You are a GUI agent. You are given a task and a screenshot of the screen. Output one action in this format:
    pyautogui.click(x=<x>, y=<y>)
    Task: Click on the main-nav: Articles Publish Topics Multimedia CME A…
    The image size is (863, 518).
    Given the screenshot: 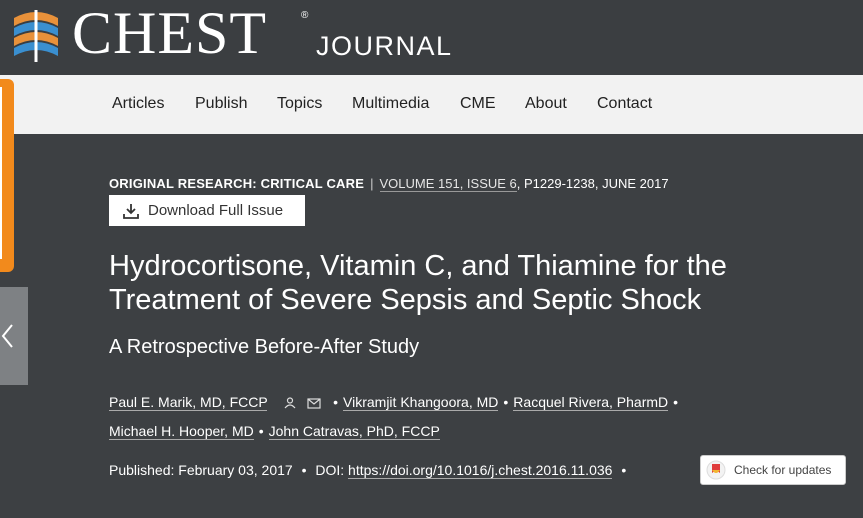 What is the action you would take?
    pyautogui.click(x=431, y=104)
    